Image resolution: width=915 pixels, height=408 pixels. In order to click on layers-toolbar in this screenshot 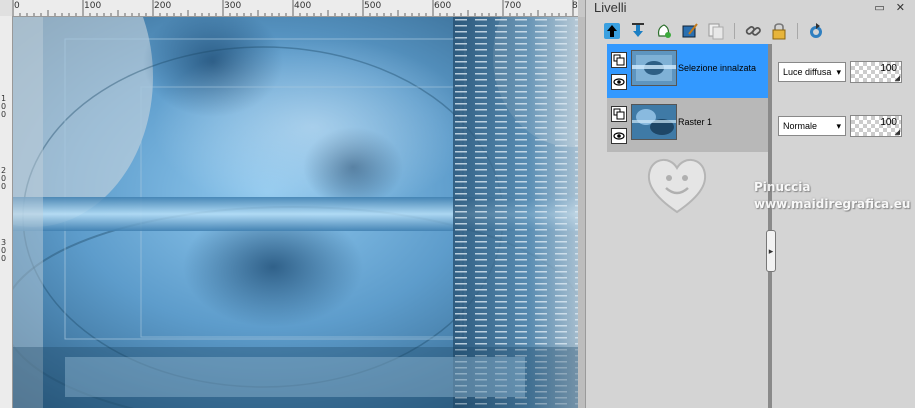, I will do `click(714, 31)`.